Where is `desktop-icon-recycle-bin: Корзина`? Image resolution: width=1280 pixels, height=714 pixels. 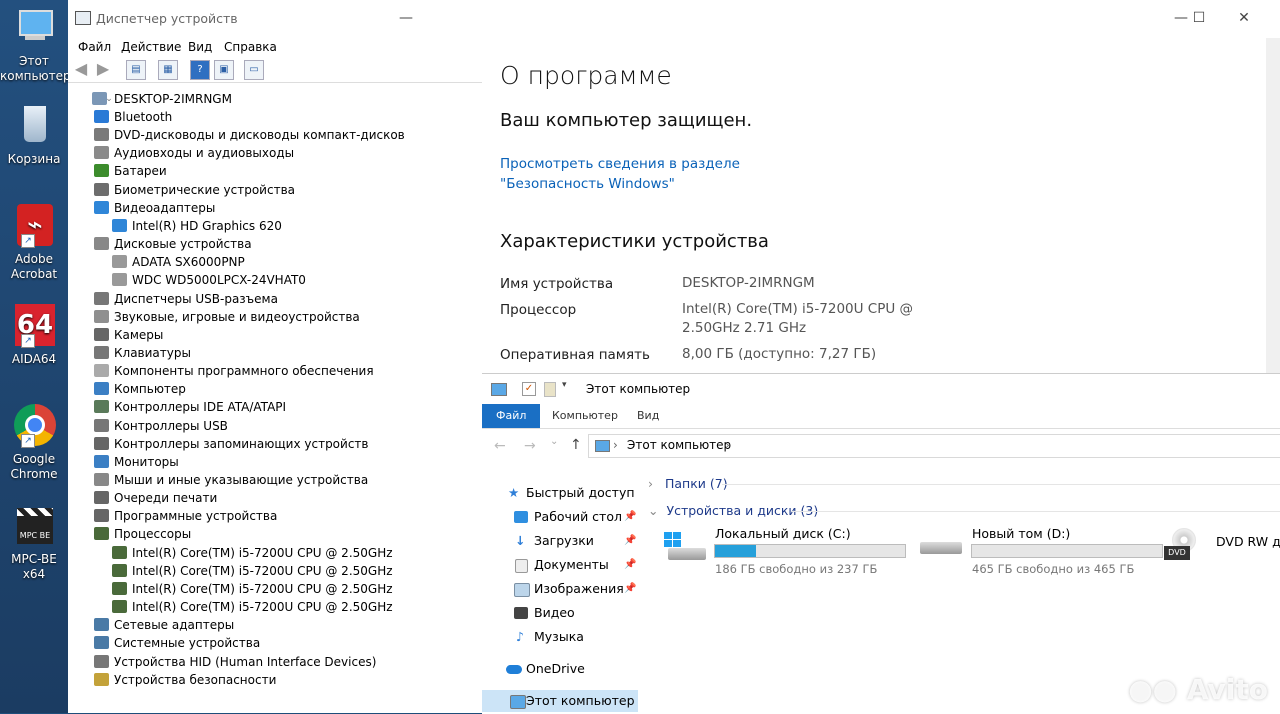 desktop-icon-recycle-bin: Корзина is located at coordinates (34, 135).